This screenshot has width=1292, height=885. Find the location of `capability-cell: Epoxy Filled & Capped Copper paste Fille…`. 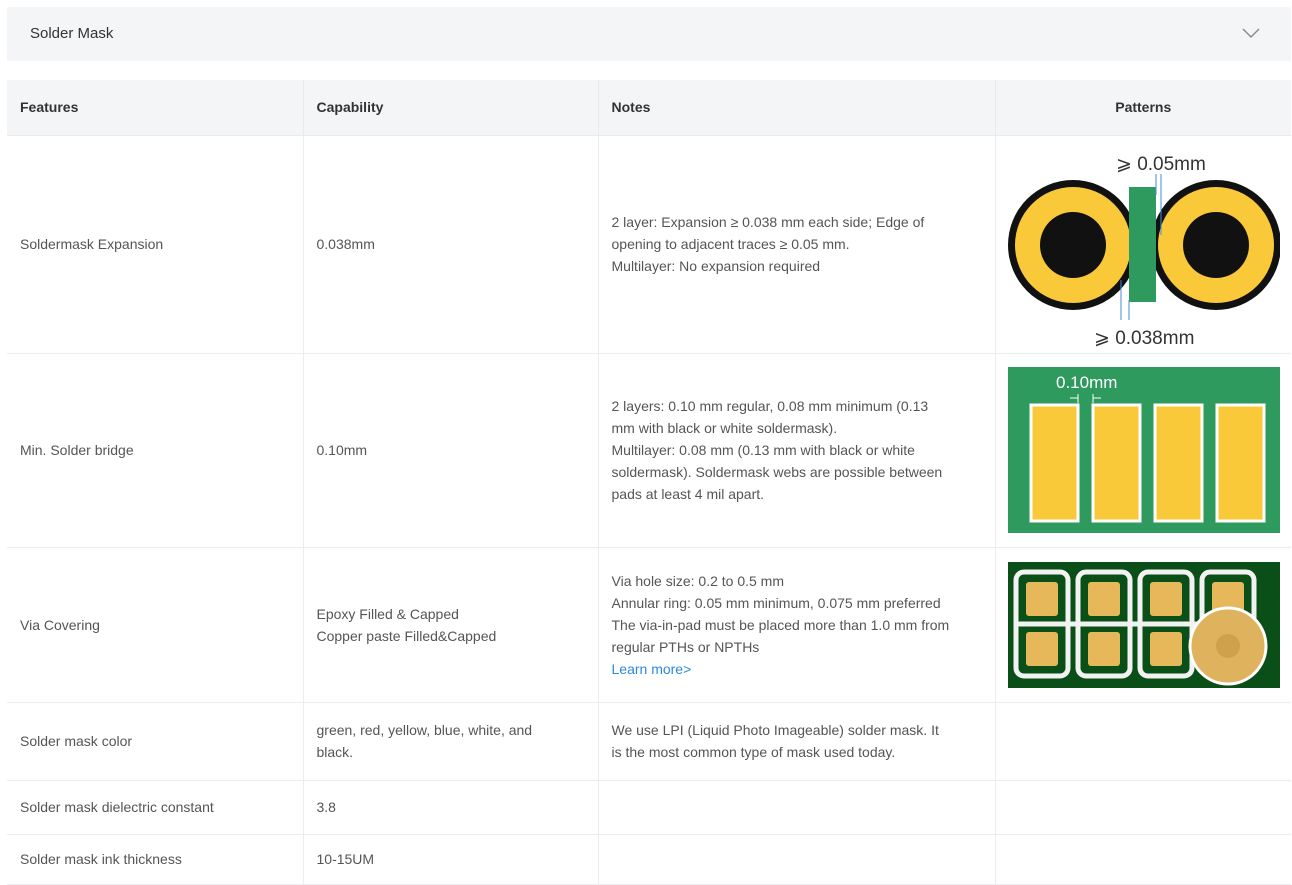

capability-cell: Epoxy Filled & Capped Copper paste Fille… is located at coordinates (451, 625).